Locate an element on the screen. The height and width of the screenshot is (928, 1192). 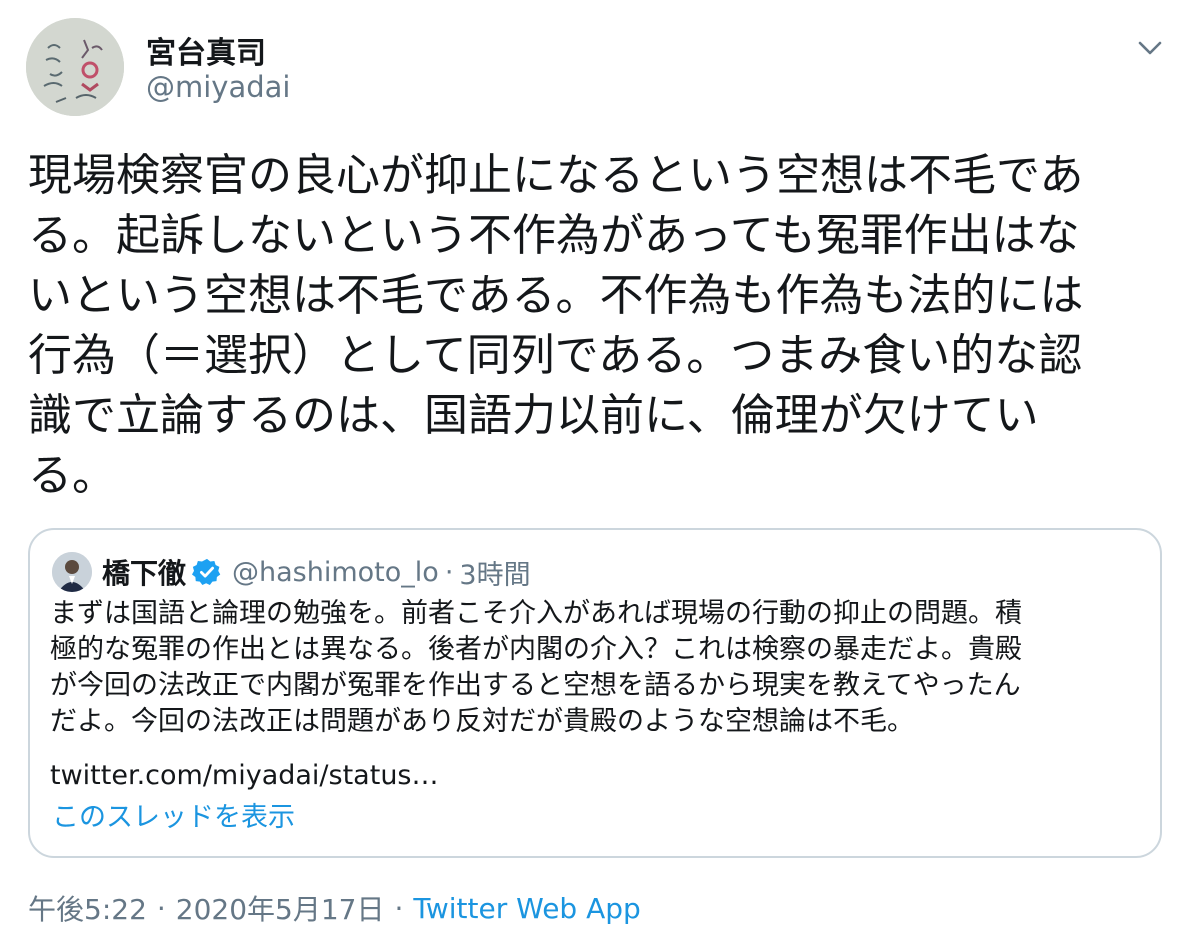
chevron-down-icon is located at coordinates (1150, 48).